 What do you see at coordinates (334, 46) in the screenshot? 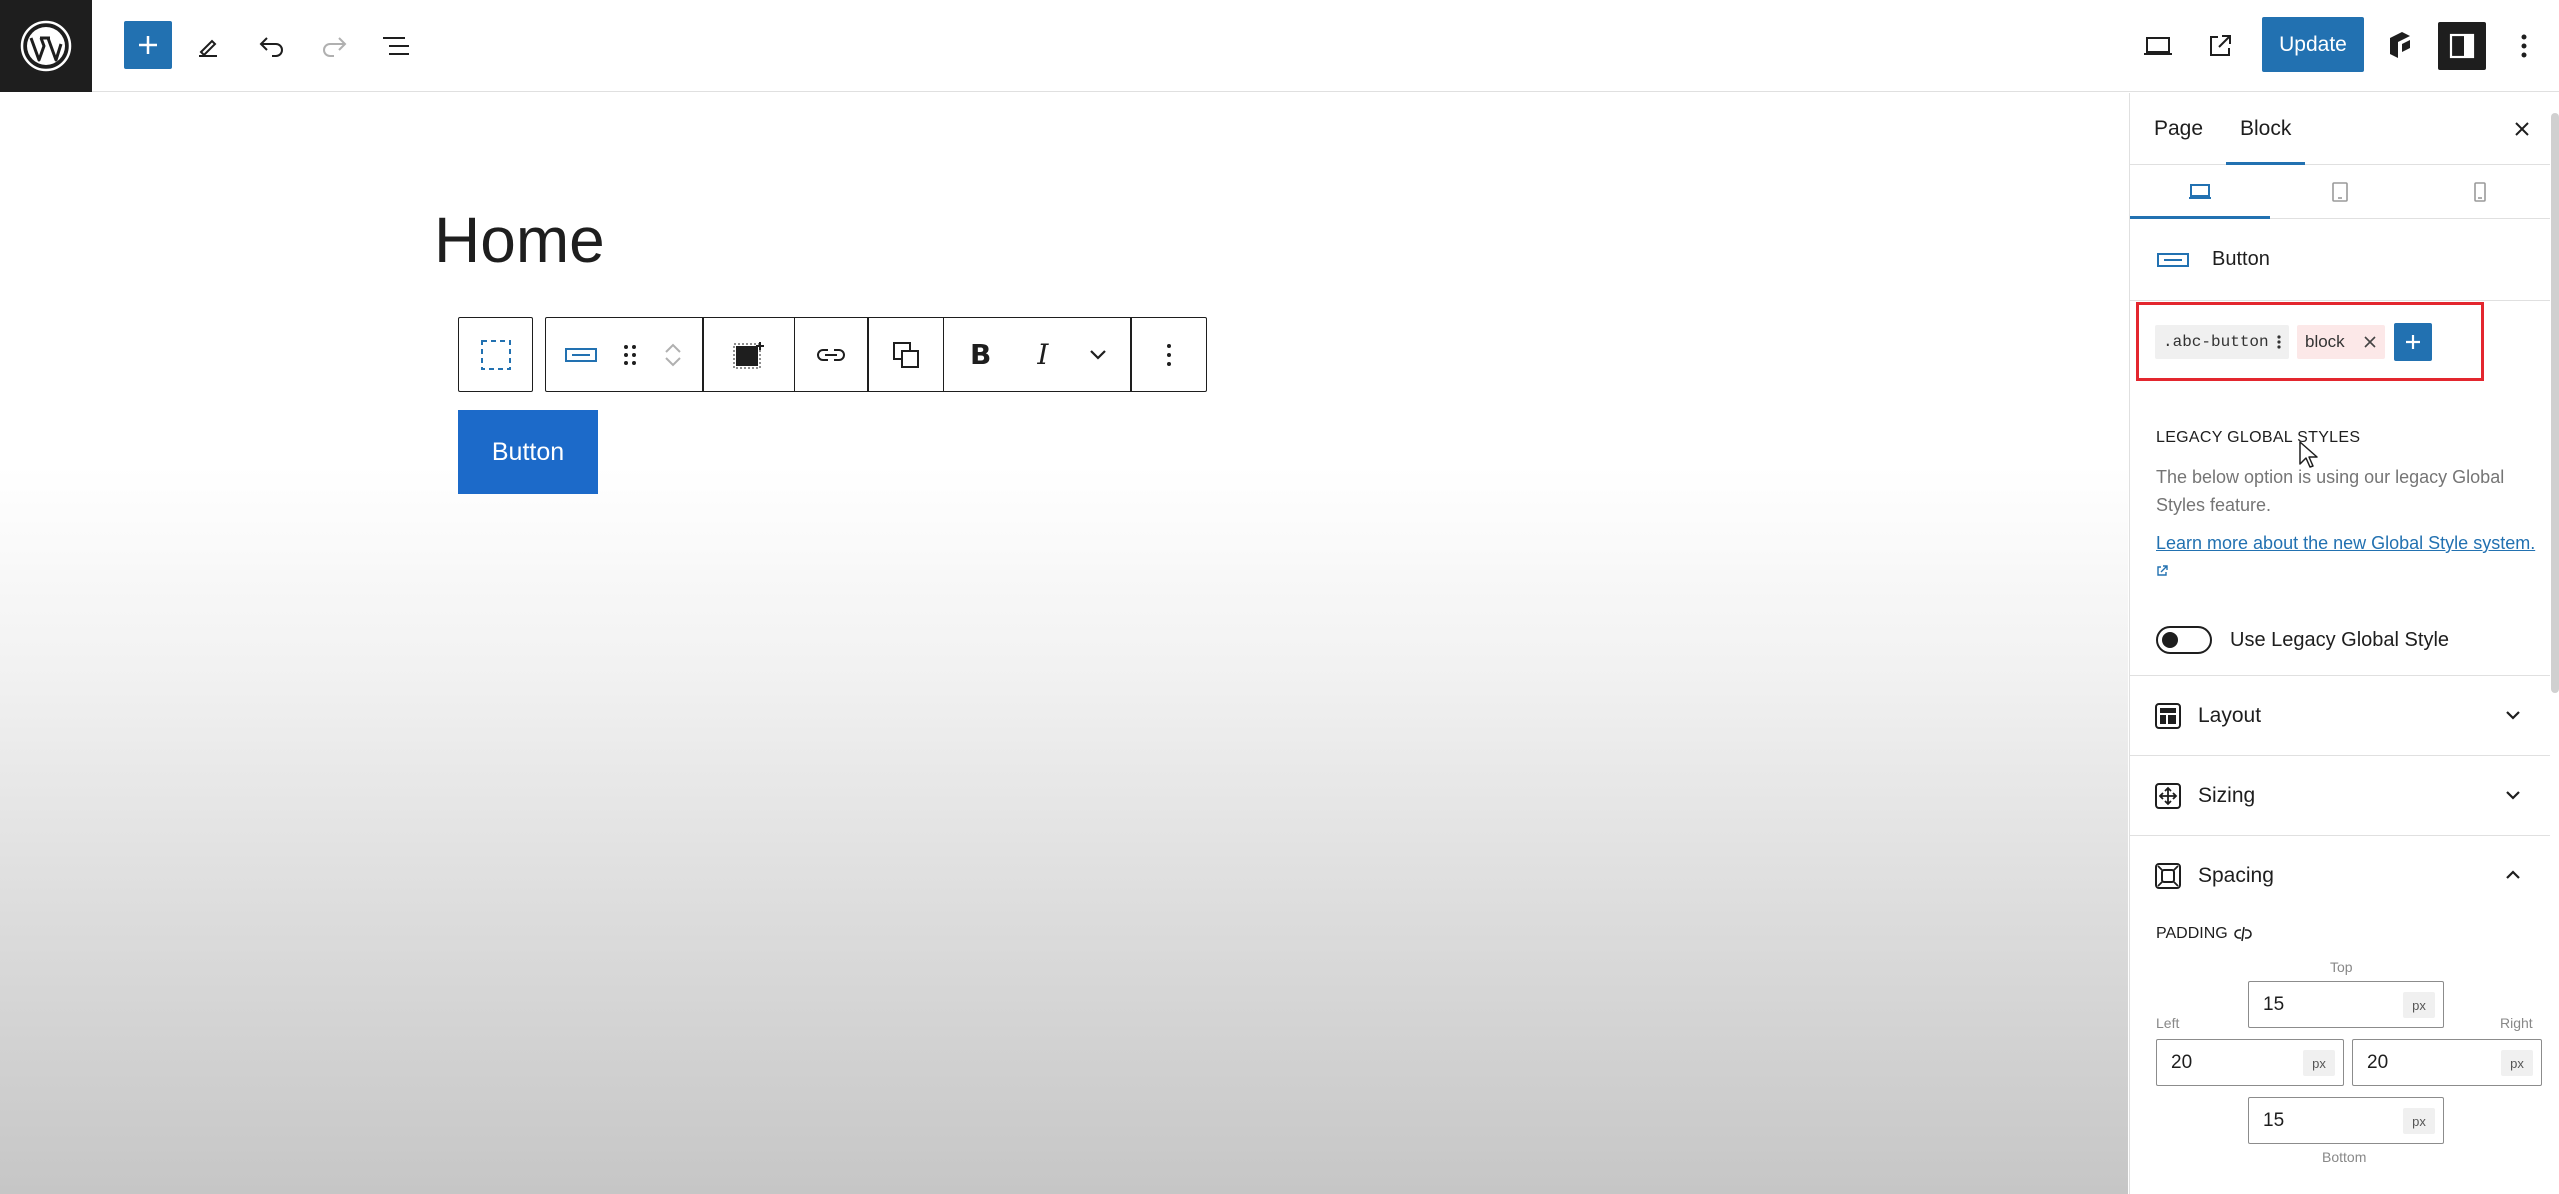
I see `redo-button` at bounding box center [334, 46].